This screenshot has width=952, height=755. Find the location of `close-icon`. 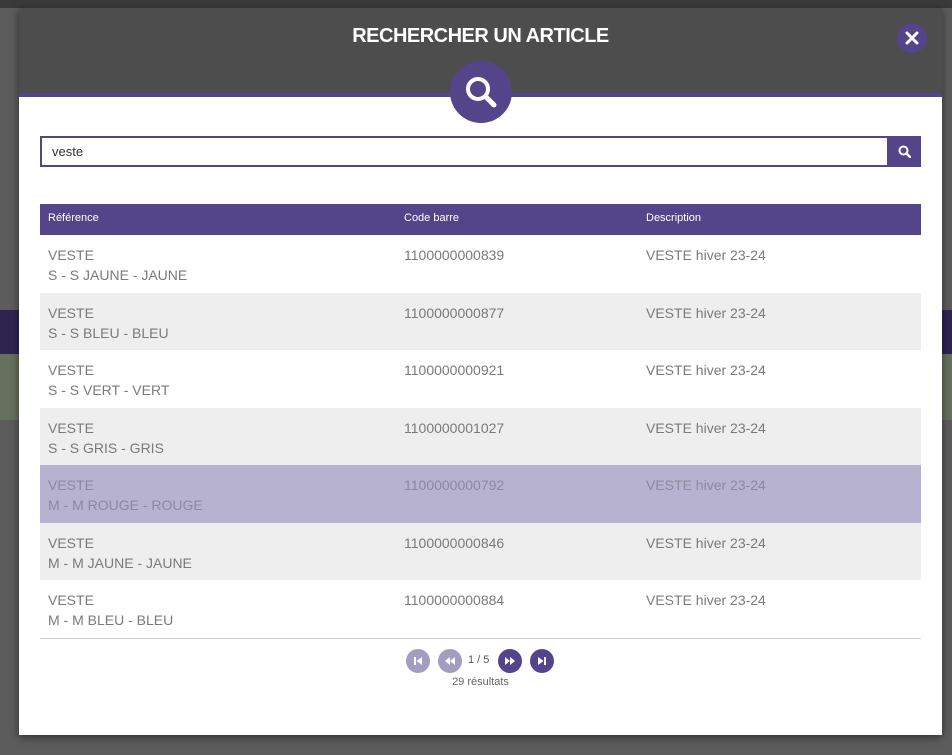

close-icon is located at coordinates (912, 38).